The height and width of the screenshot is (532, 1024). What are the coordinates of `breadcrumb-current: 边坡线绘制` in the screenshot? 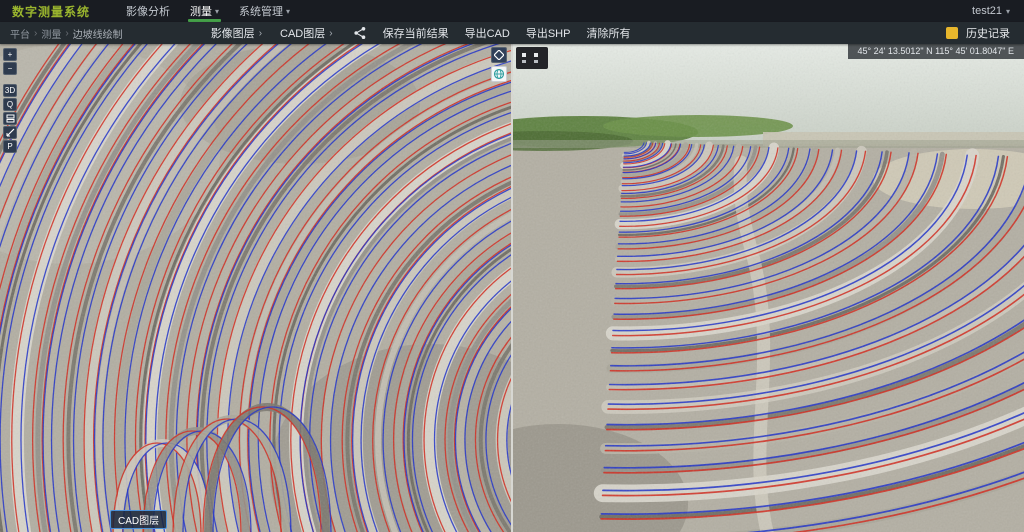 It's located at (97, 35).